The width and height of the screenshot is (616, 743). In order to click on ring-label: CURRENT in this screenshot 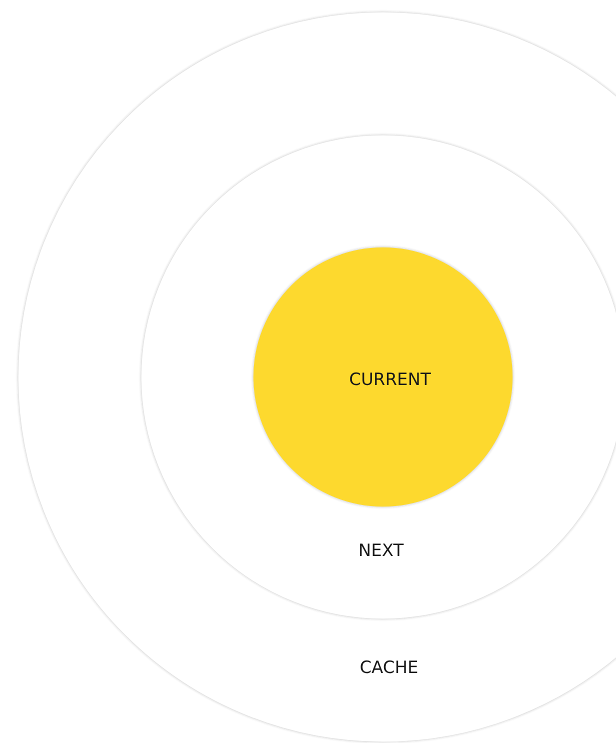, I will do `click(390, 380)`.